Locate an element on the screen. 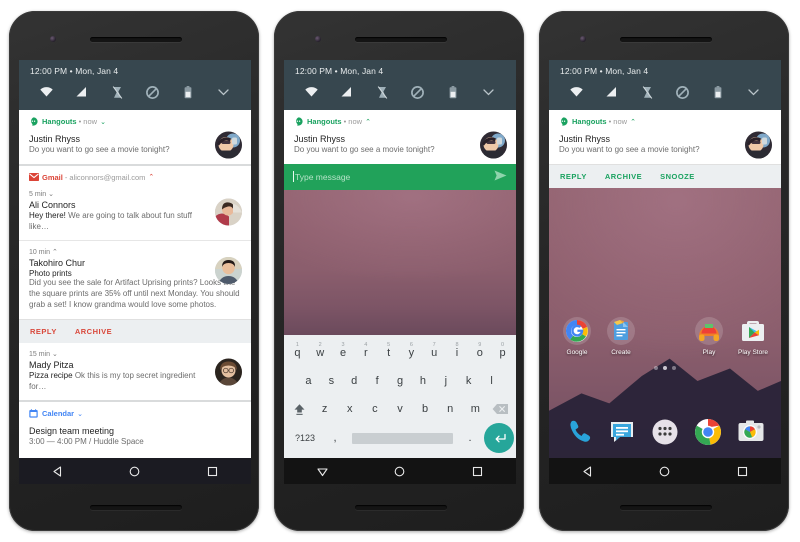 The height and width of the screenshot is (542, 800). group-header-hangouts: Hangouts • now ⌄ is located at coordinates (135, 118).